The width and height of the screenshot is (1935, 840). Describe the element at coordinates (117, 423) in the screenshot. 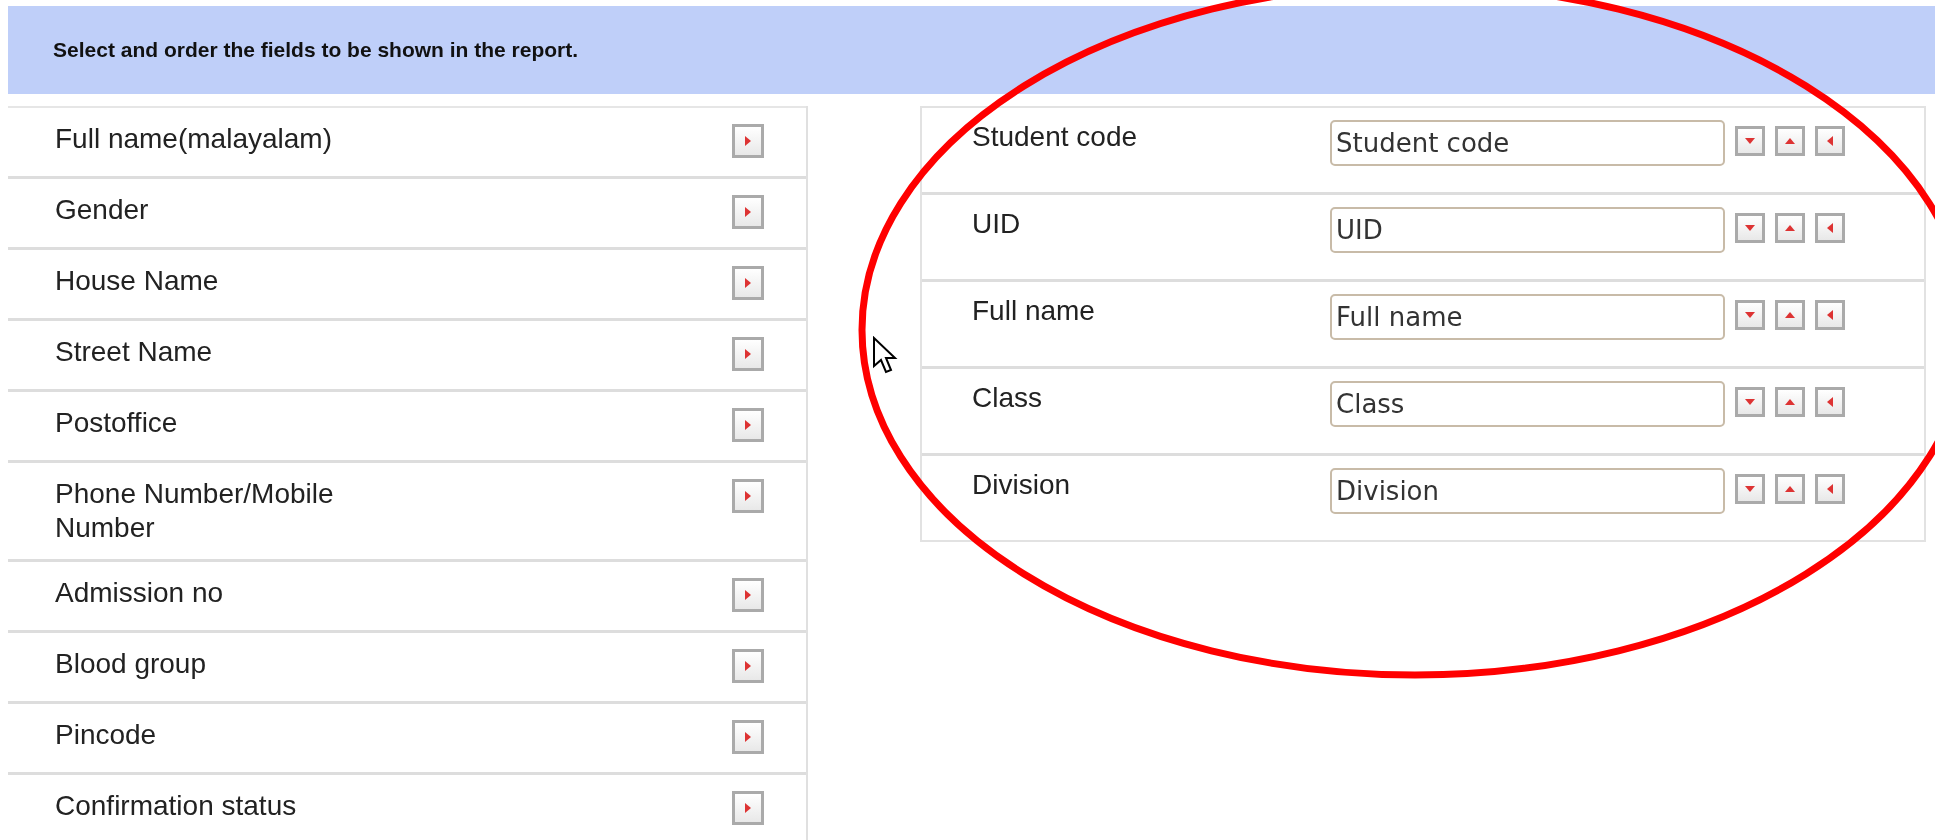

I see `field-label: Postoffice` at that location.